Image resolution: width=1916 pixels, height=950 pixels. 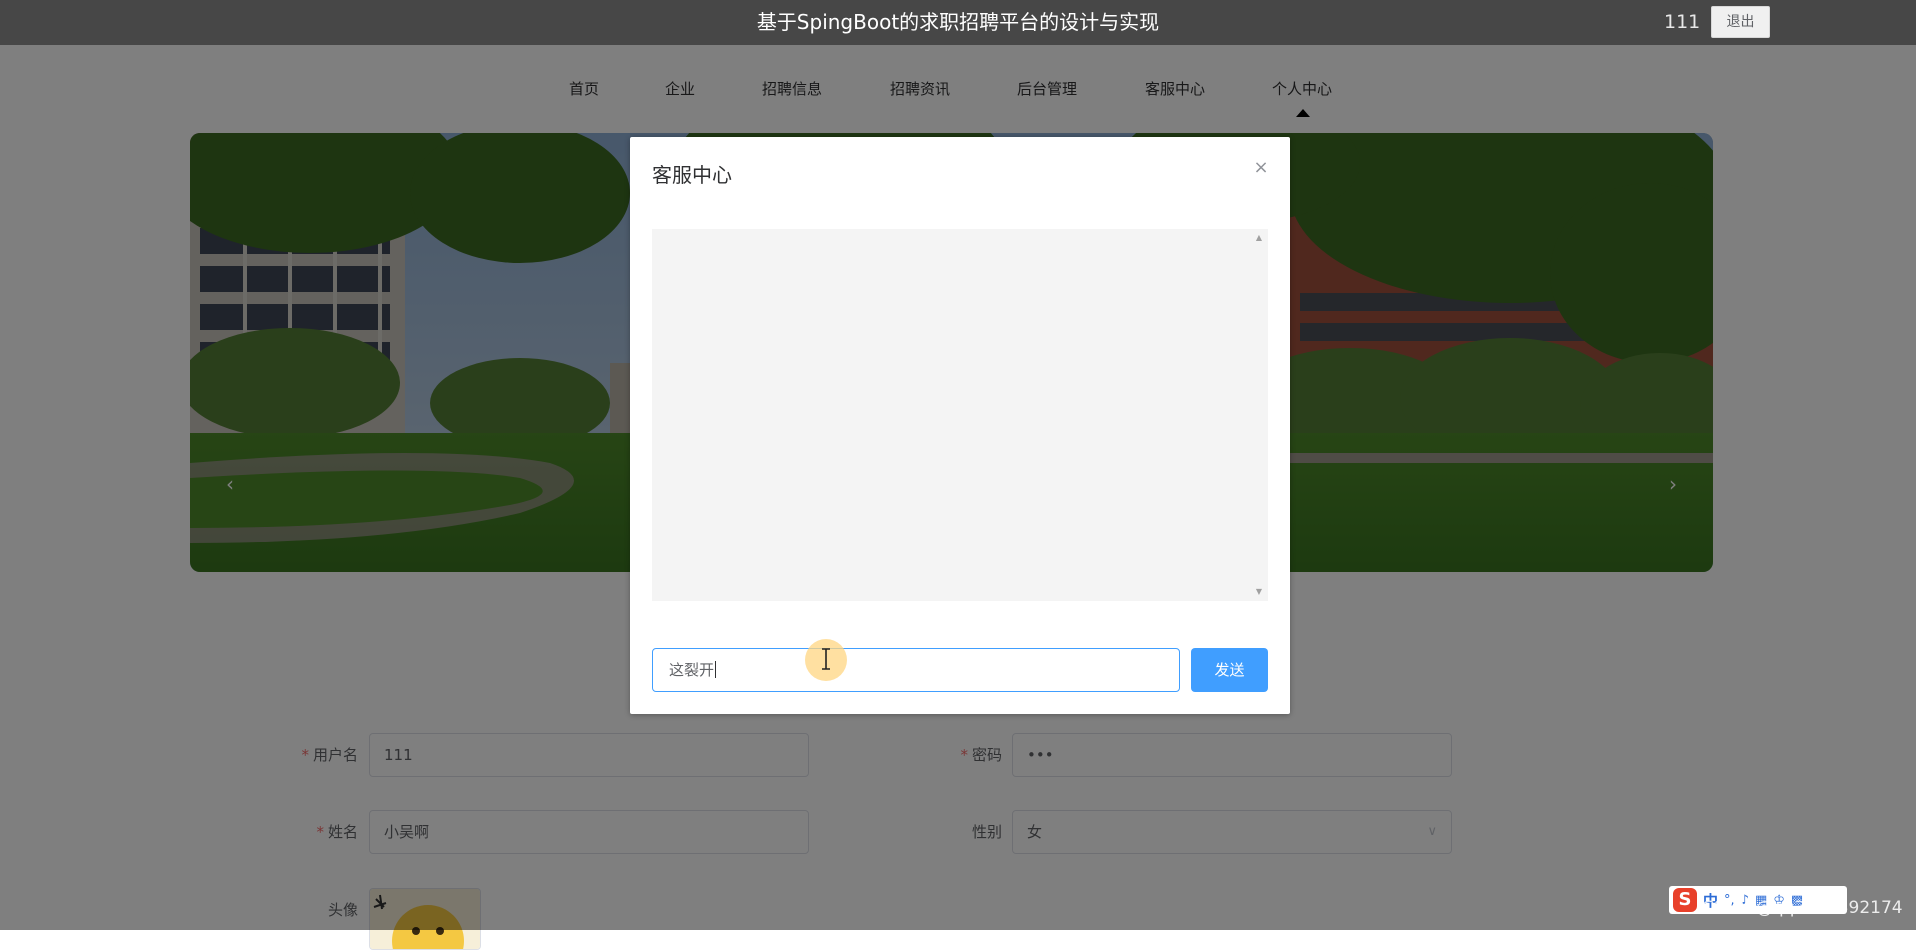 What do you see at coordinates (1259, 238) in the screenshot?
I see `scroll-up-icon: ▲` at bounding box center [1259, 238].